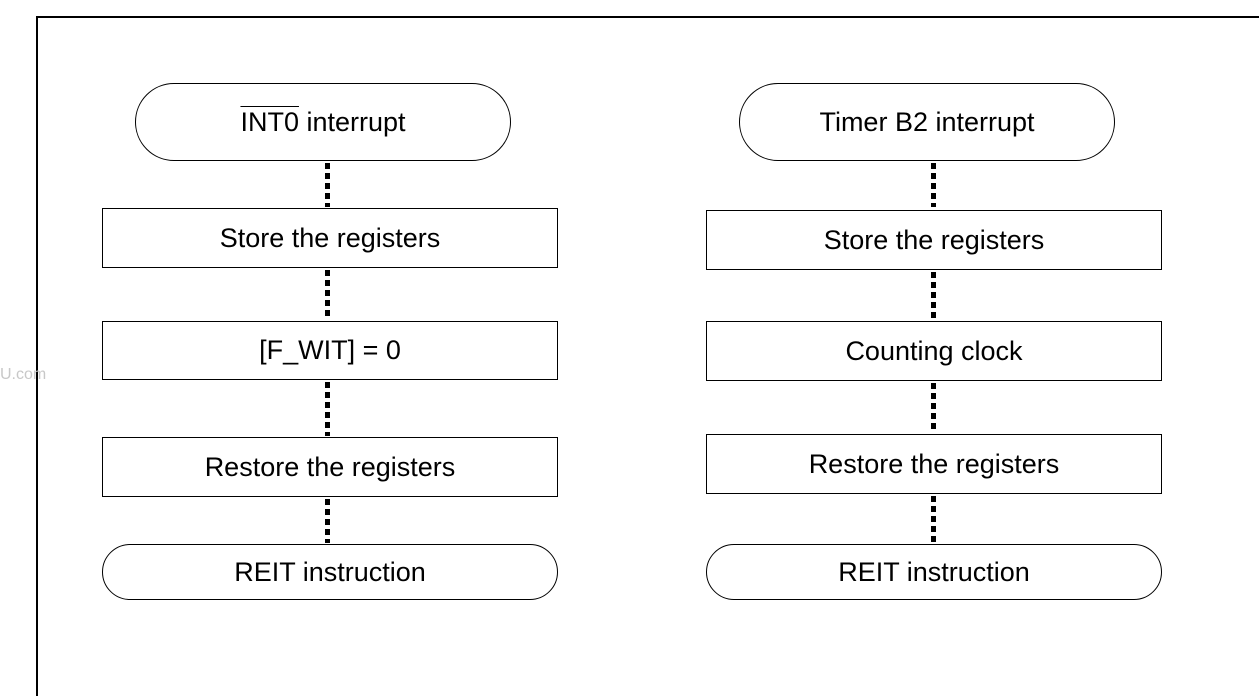 The width and height of the screenshot is (1259, 696). I want to click on left-start-terminal: INT0 interrupt, so click(323, 122).